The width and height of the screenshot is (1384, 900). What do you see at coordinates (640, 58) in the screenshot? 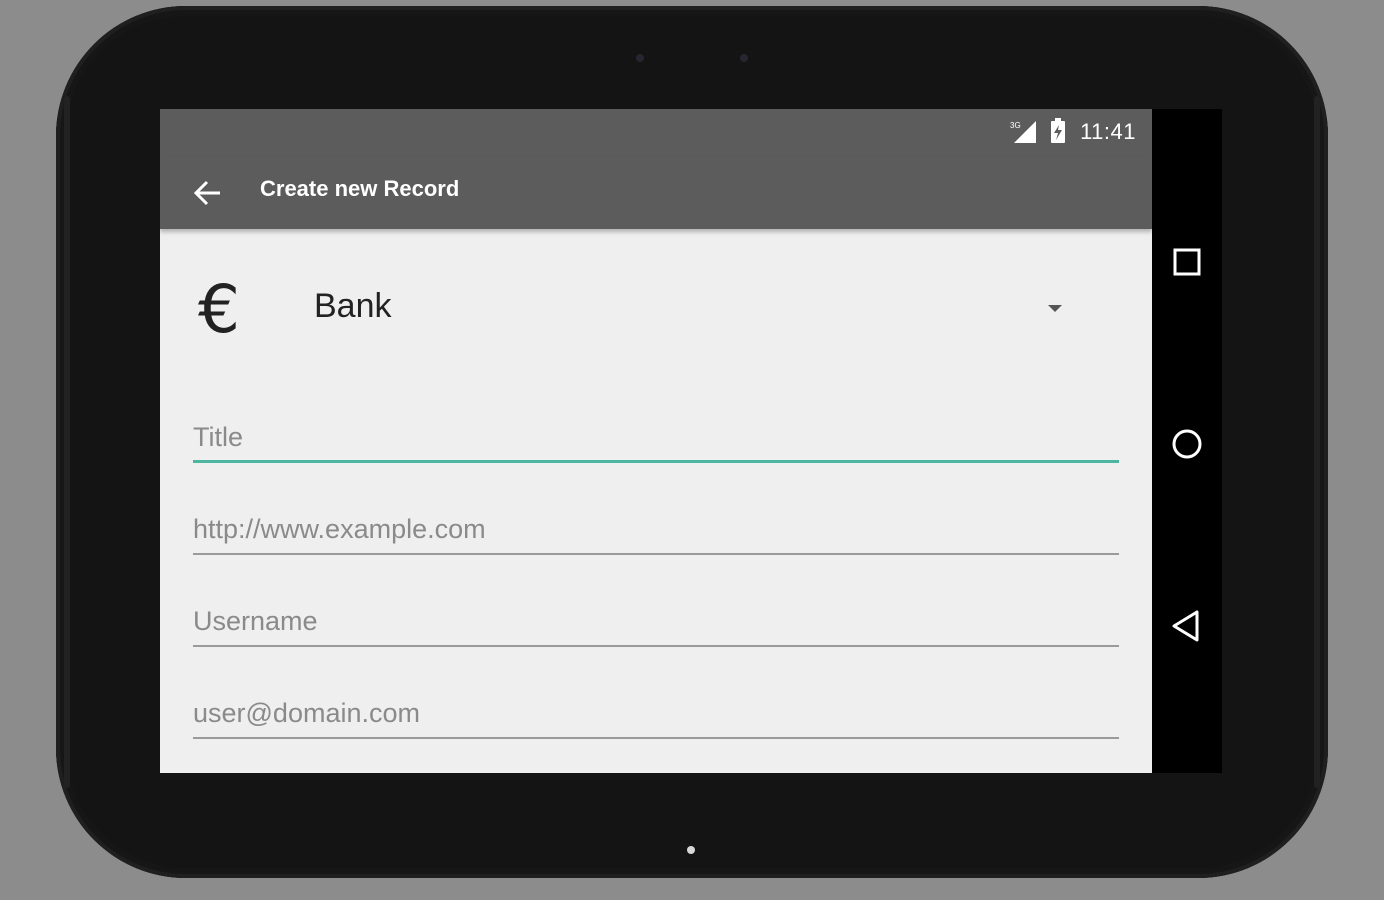
I see `sensor-dot` at bounding box center [640, 58].